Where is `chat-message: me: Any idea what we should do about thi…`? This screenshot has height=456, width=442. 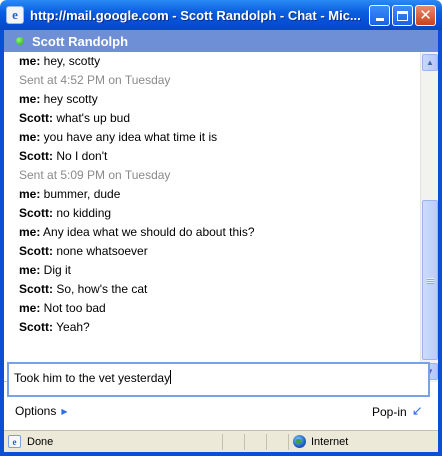
chat-message: me: Any idea what we should do about thi… is located at coordinates (216, 232).